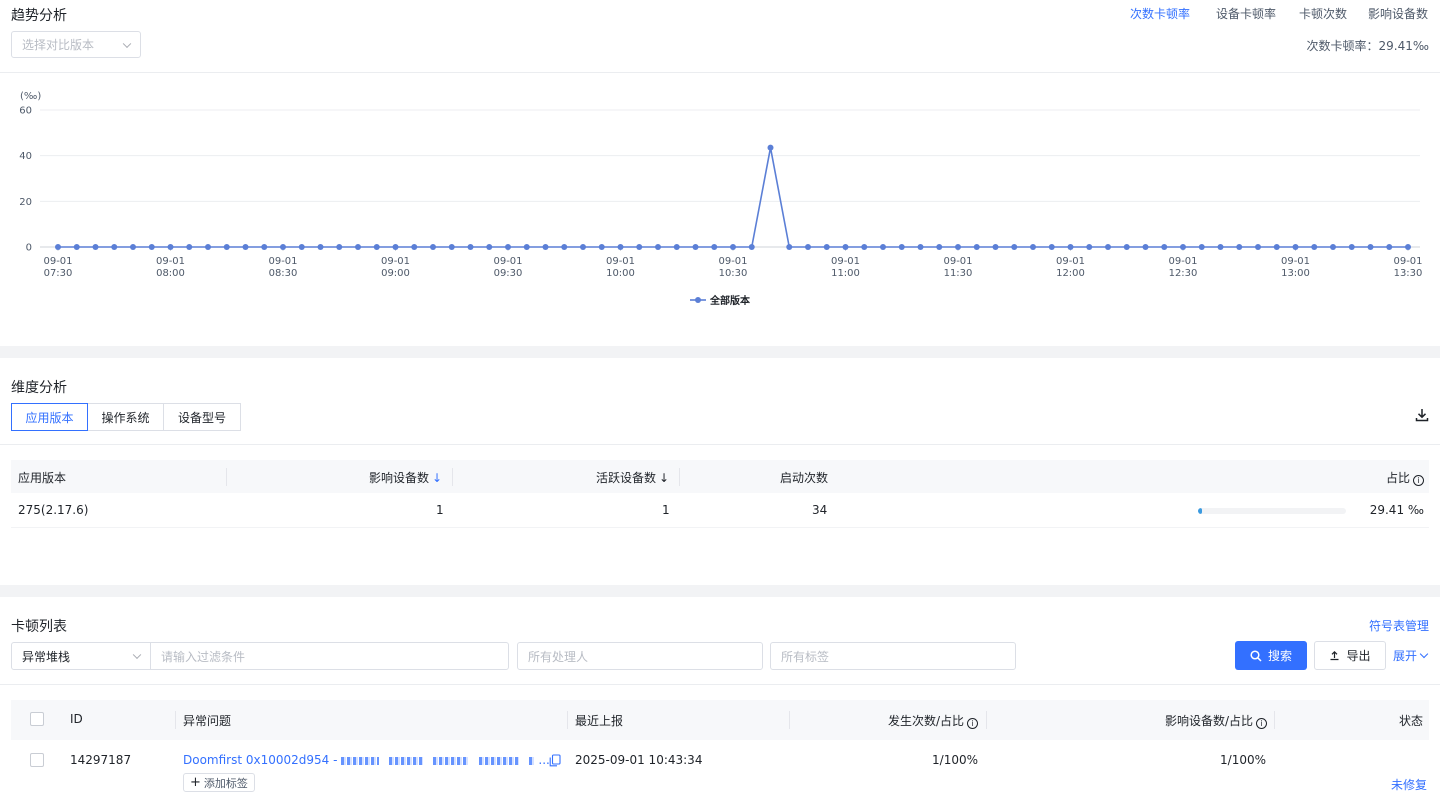  Describe the element at coordinates (25, 156) in the screenshot. I see `y-tick-label: 40` at that location.